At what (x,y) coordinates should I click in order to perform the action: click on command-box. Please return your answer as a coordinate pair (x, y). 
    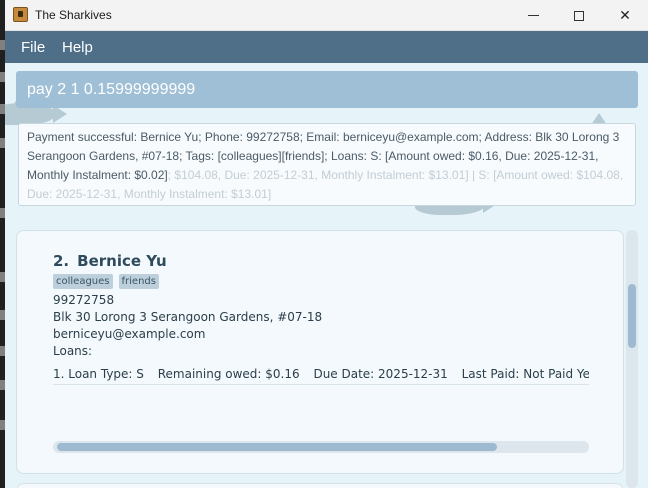
    Looking at the image, I should click on (327, 89).